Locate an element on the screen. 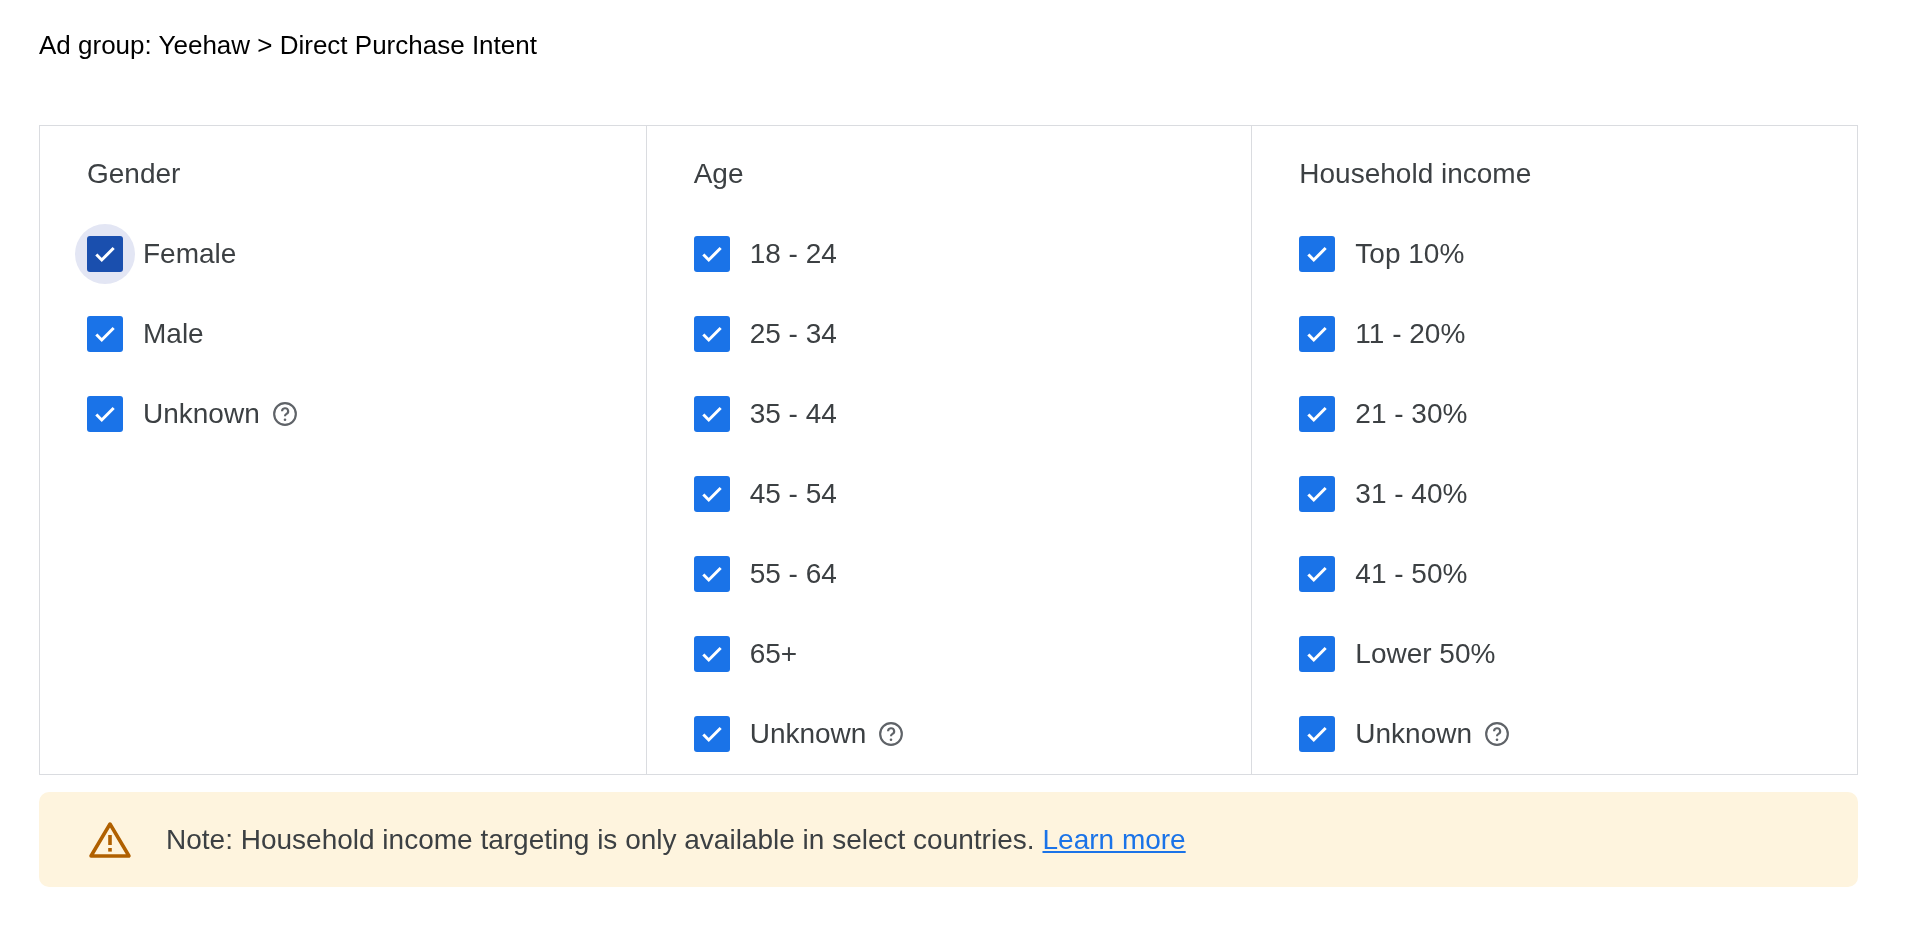 Image resolution: width=1920 pixels, height=934 pixels. option-label: Male is located at coordinates (173, 334).